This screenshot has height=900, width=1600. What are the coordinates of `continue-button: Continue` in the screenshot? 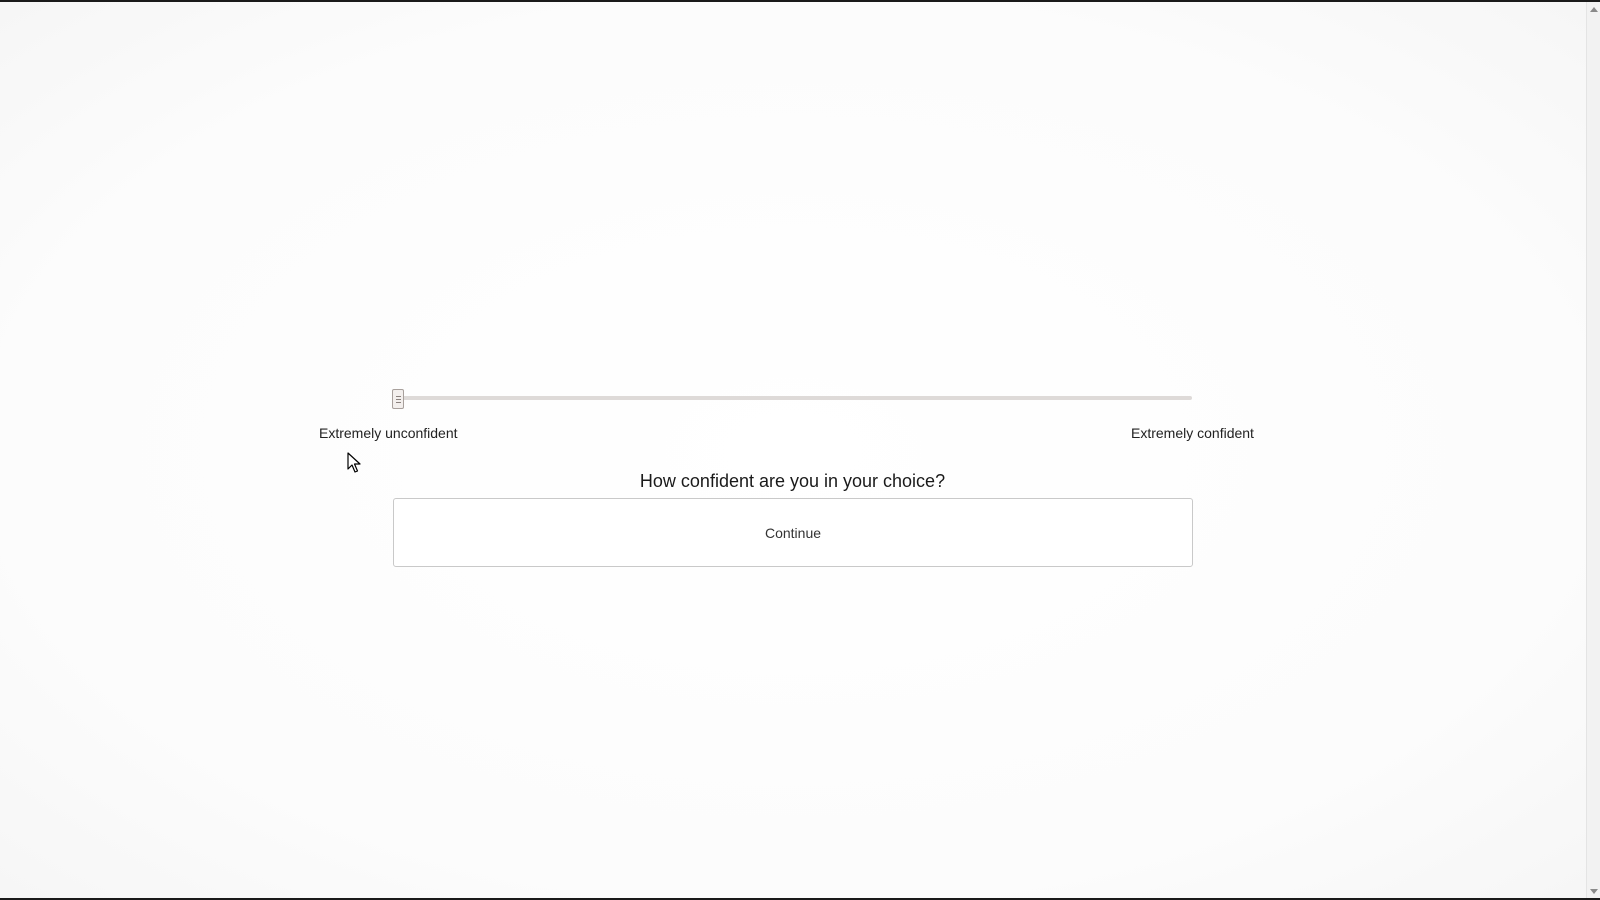 It's located at (793, 532).